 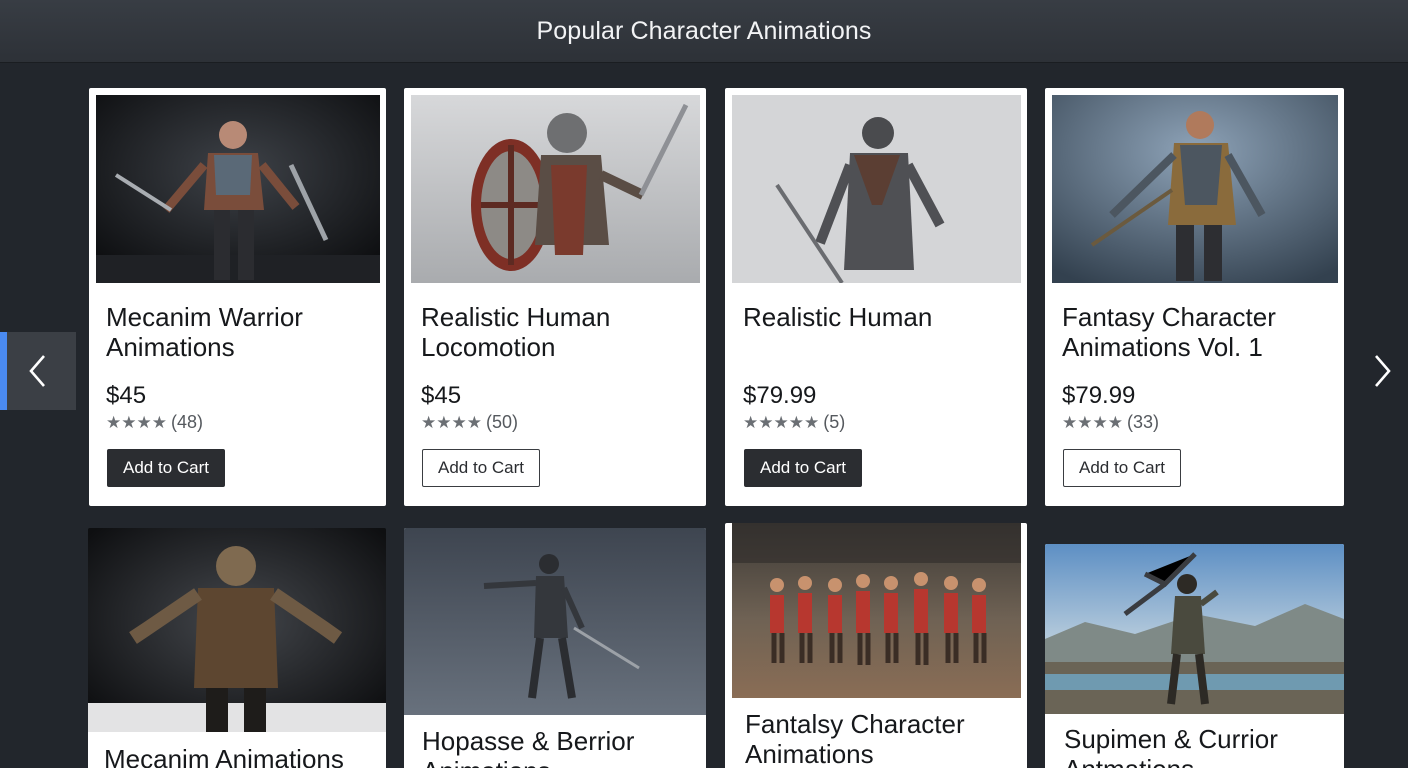 I want to click on product-card: Mecanim Animations, so click(x=237, y=648).